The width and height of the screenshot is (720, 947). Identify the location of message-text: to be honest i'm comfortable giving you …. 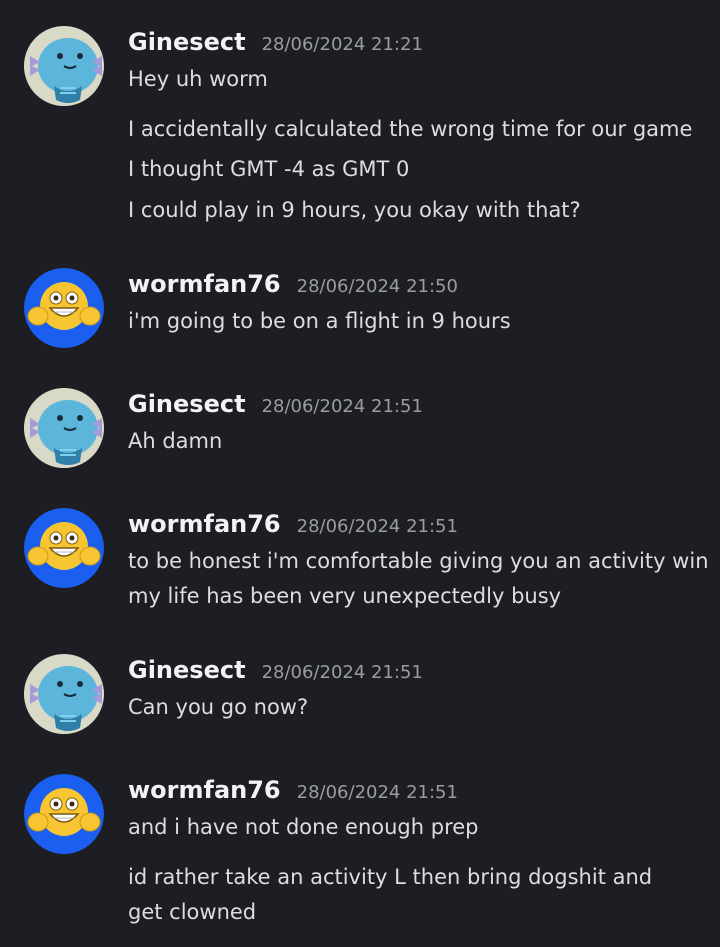
(418, 561).